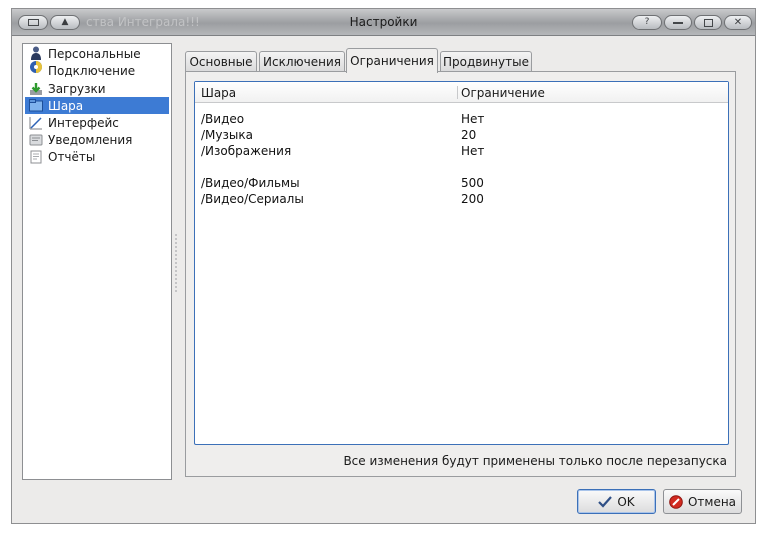 The image size is (767, 535). I want to click on connection-icon, so click(36, 67).